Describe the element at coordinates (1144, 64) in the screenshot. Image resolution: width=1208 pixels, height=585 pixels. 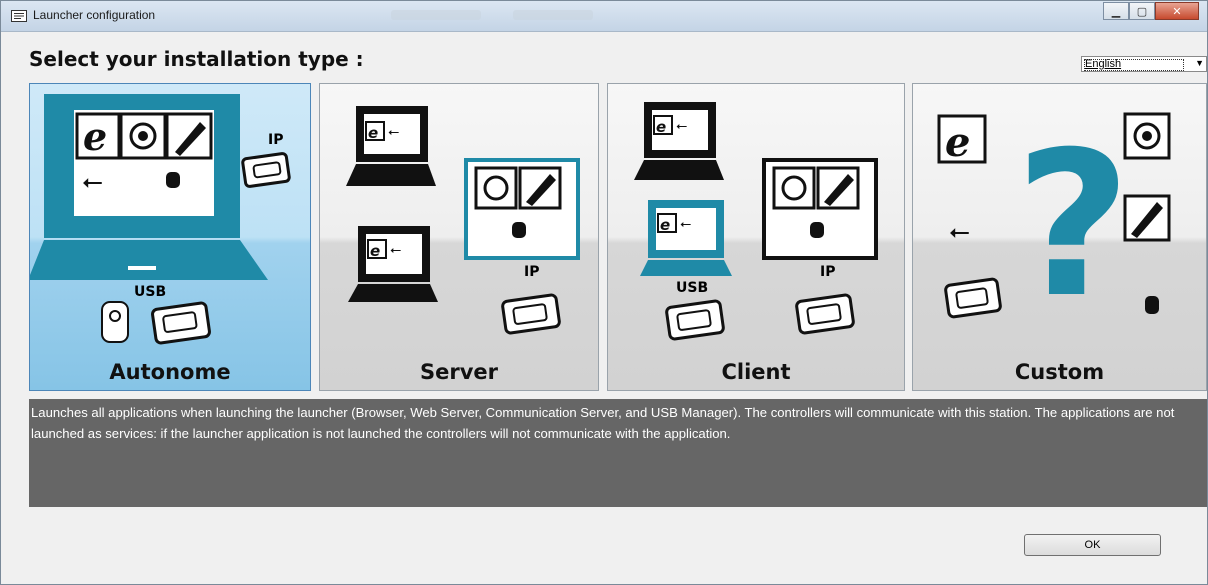
I see `language-select: English ▼` at that location.